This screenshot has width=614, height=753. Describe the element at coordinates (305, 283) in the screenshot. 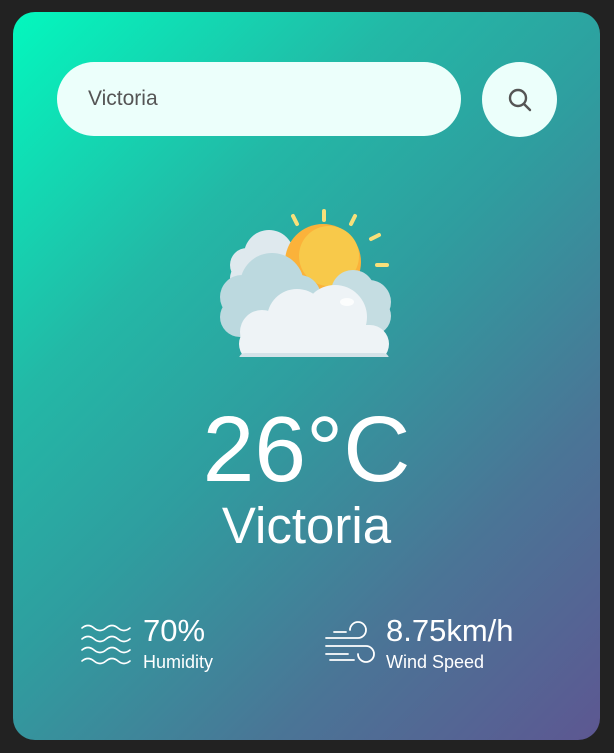

I see `partly-cloudy-sun-icon` at that location.